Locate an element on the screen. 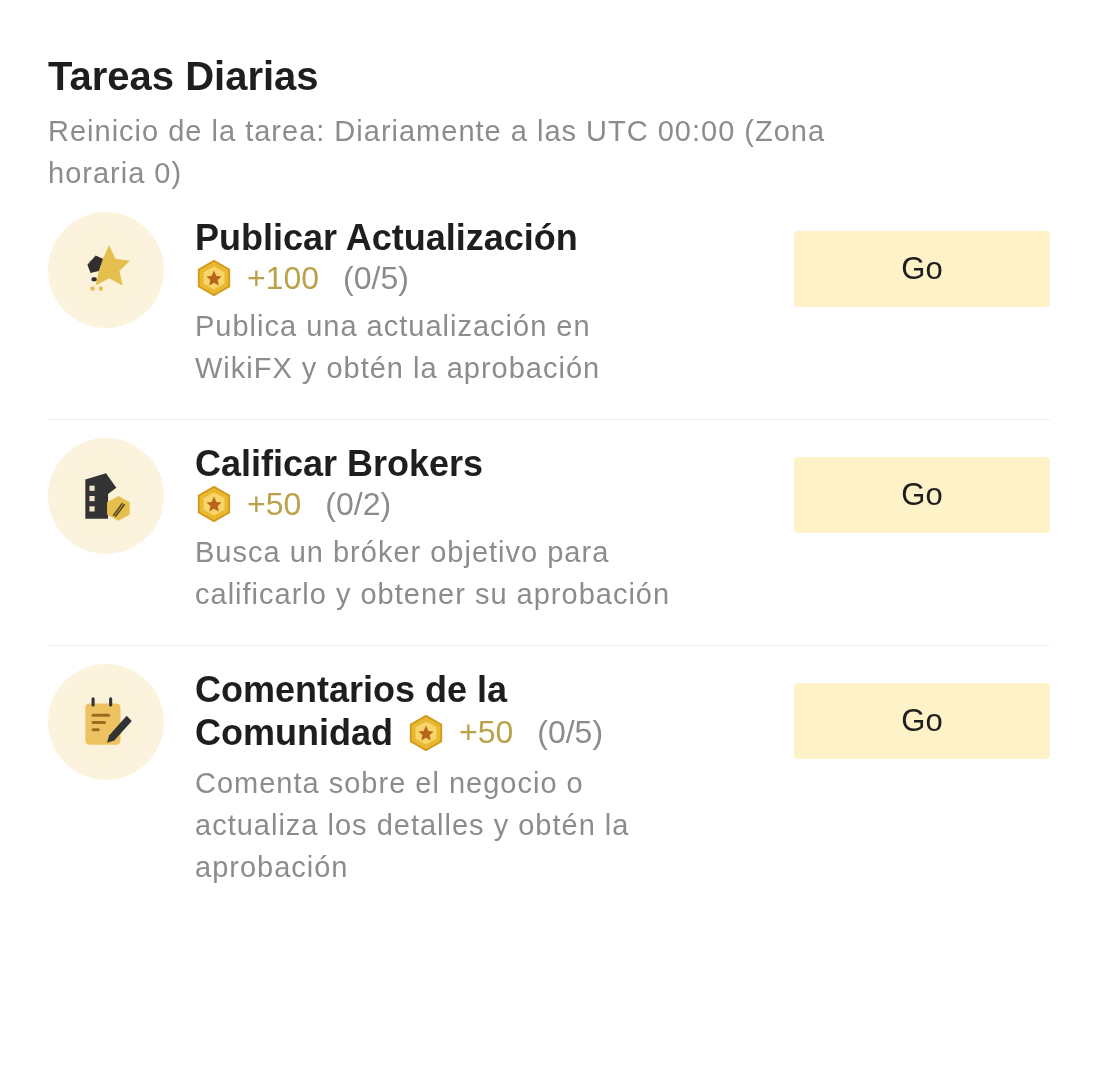  points: +100 is located at coordinates (283, 278).